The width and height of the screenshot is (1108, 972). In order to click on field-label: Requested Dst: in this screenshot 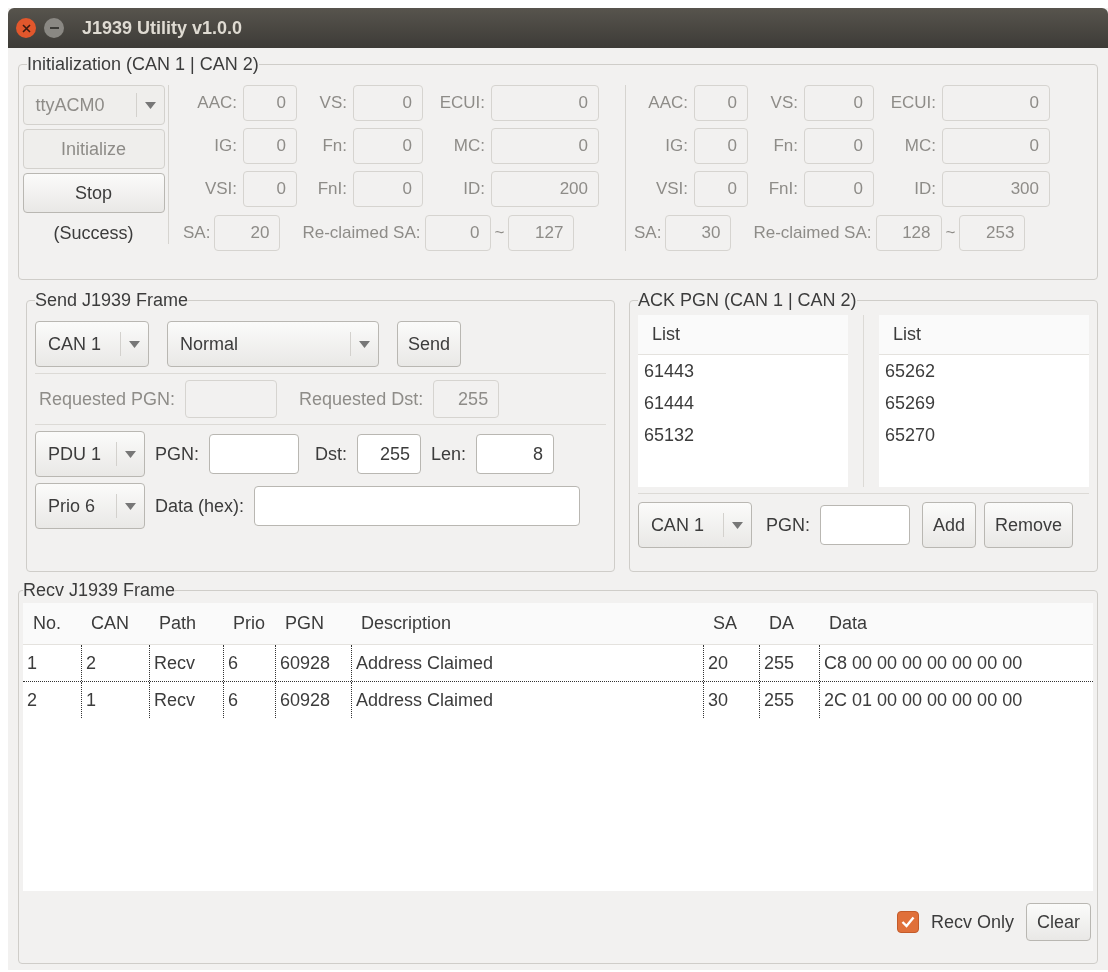, I will do `click(361, 399)`.